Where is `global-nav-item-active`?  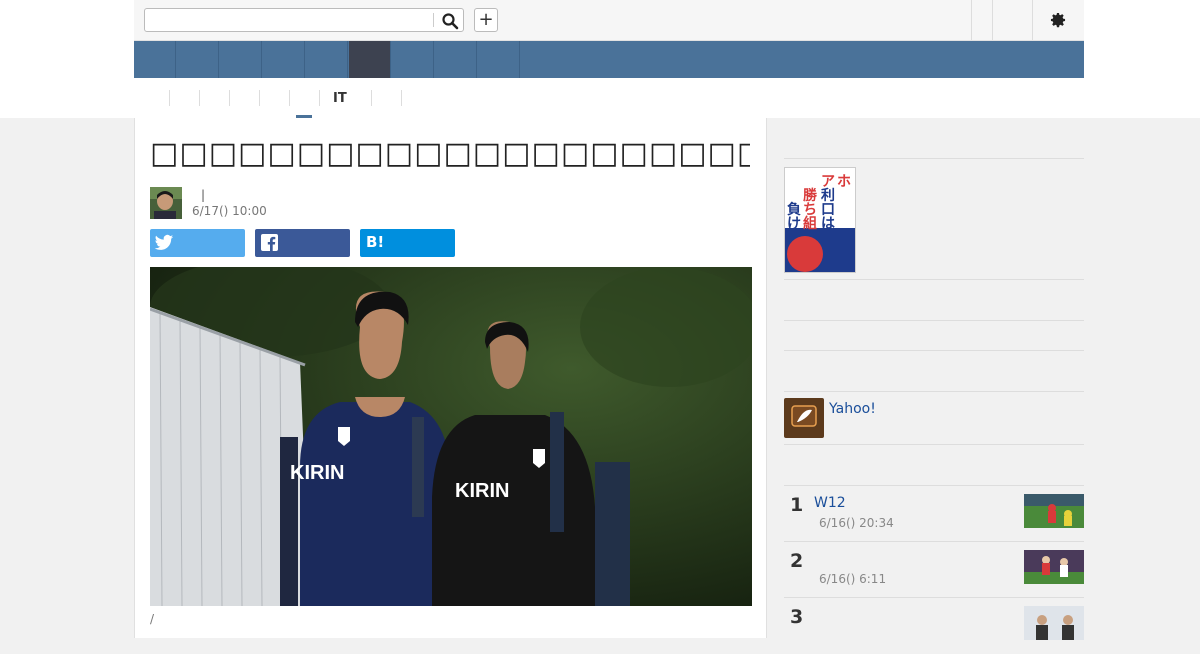 global-nav-item-active is located at coordinates (370, 59).